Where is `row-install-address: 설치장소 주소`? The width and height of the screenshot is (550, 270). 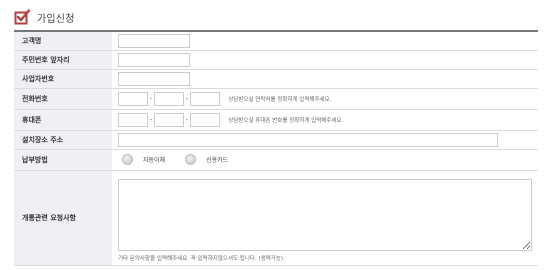
row-install-address: 설치장소 주소 is located at coordinates (276, 140).